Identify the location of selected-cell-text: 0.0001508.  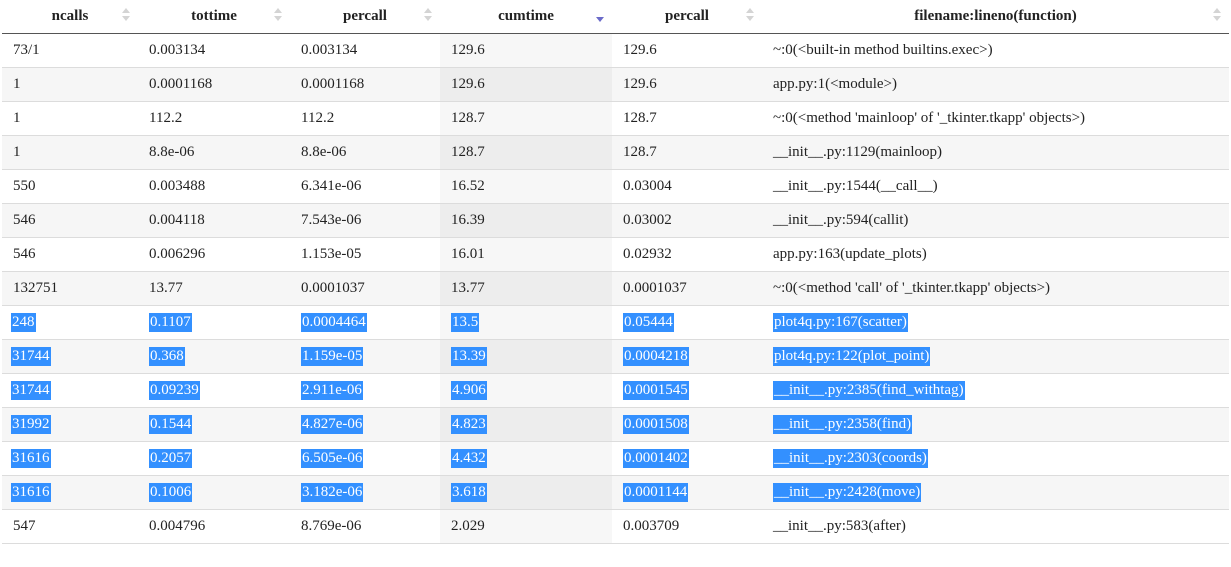
(656, 424).